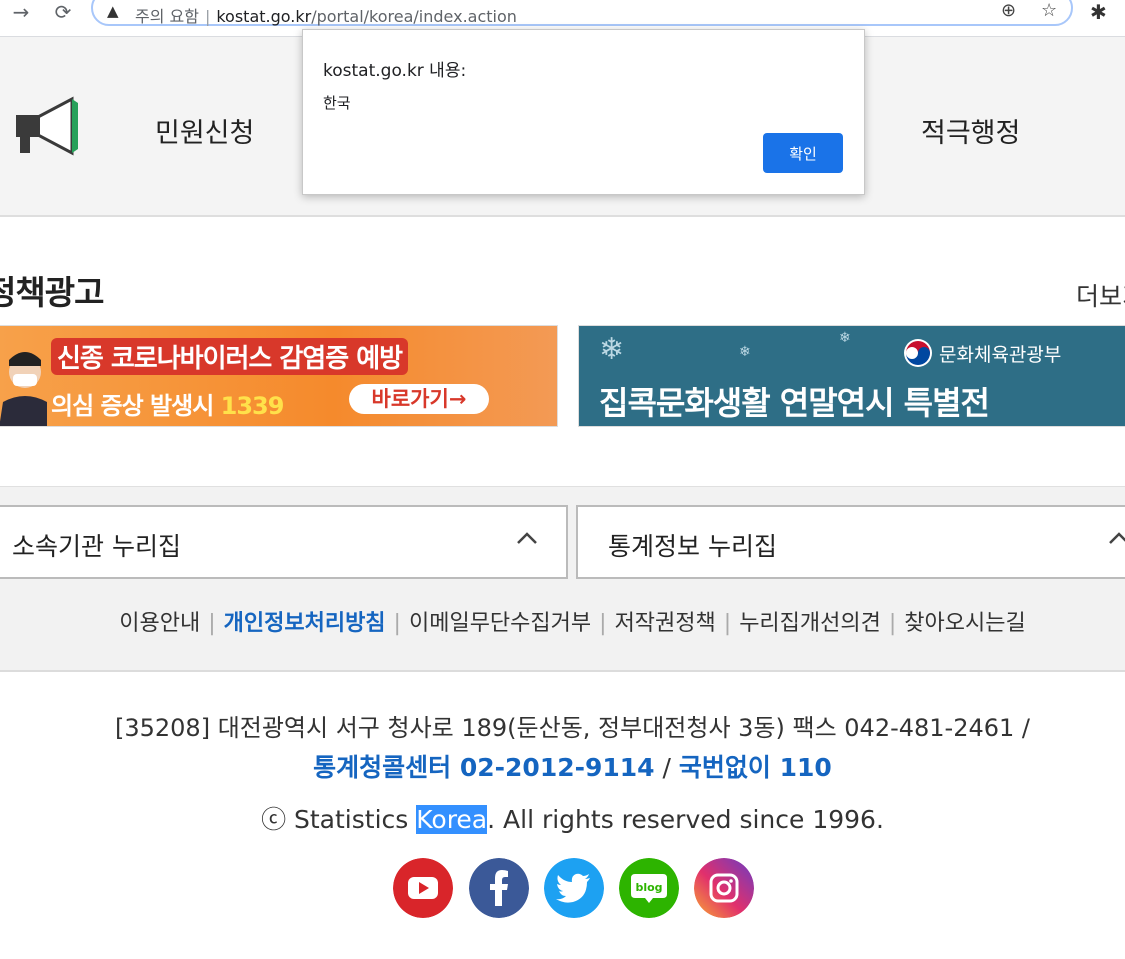  What do you see at coordinates (264, 16) in the screenshot?
I see `url-host: kostat.go.kr` at bounding box center [264, 16].